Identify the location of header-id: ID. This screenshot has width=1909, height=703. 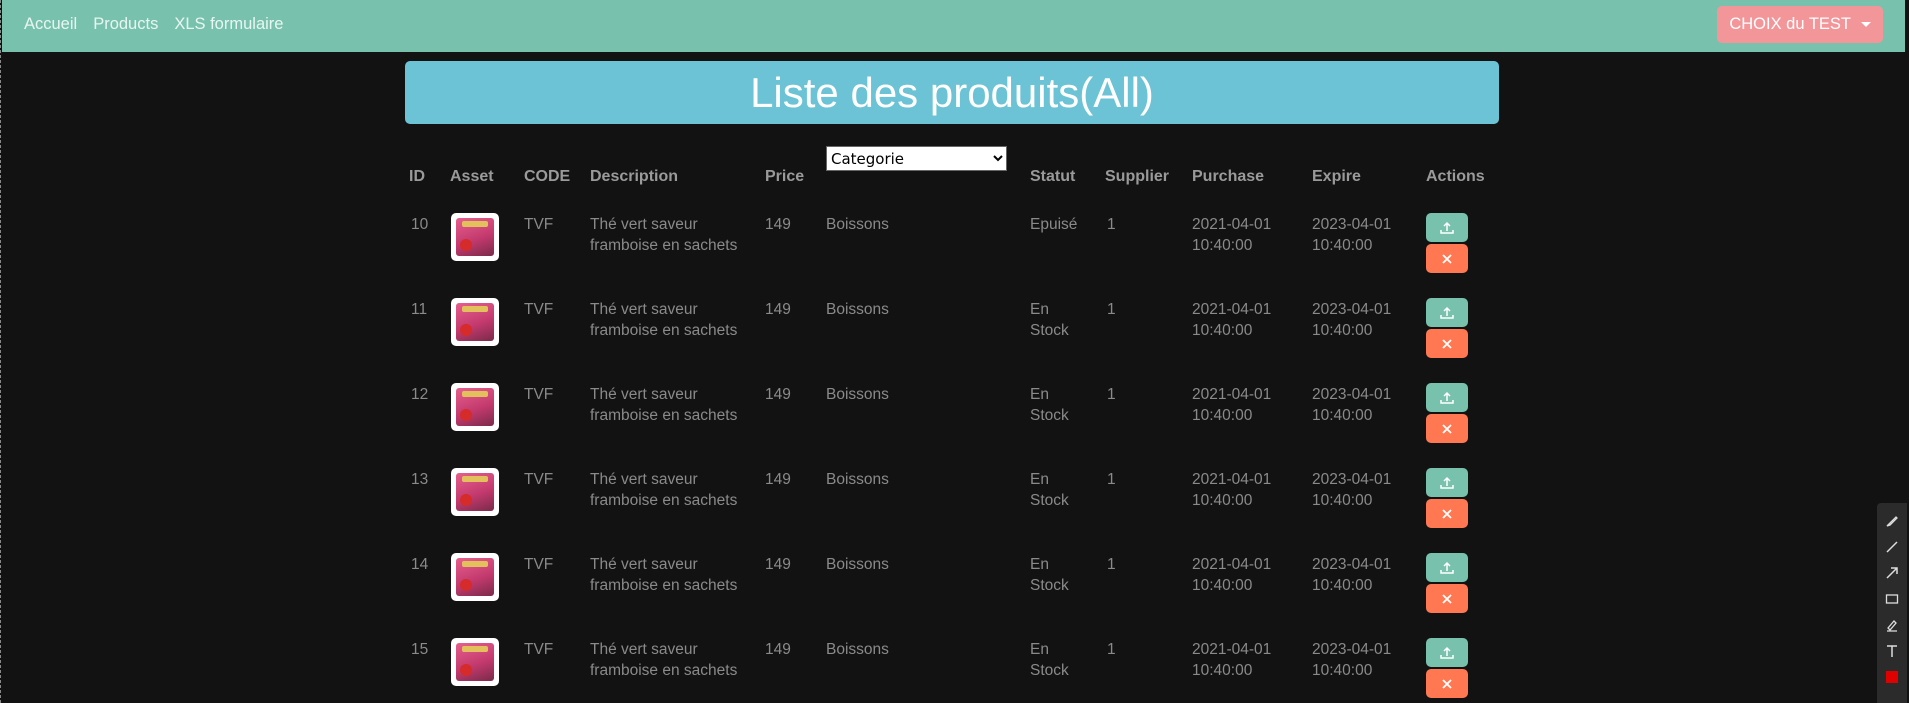
(417, 176).